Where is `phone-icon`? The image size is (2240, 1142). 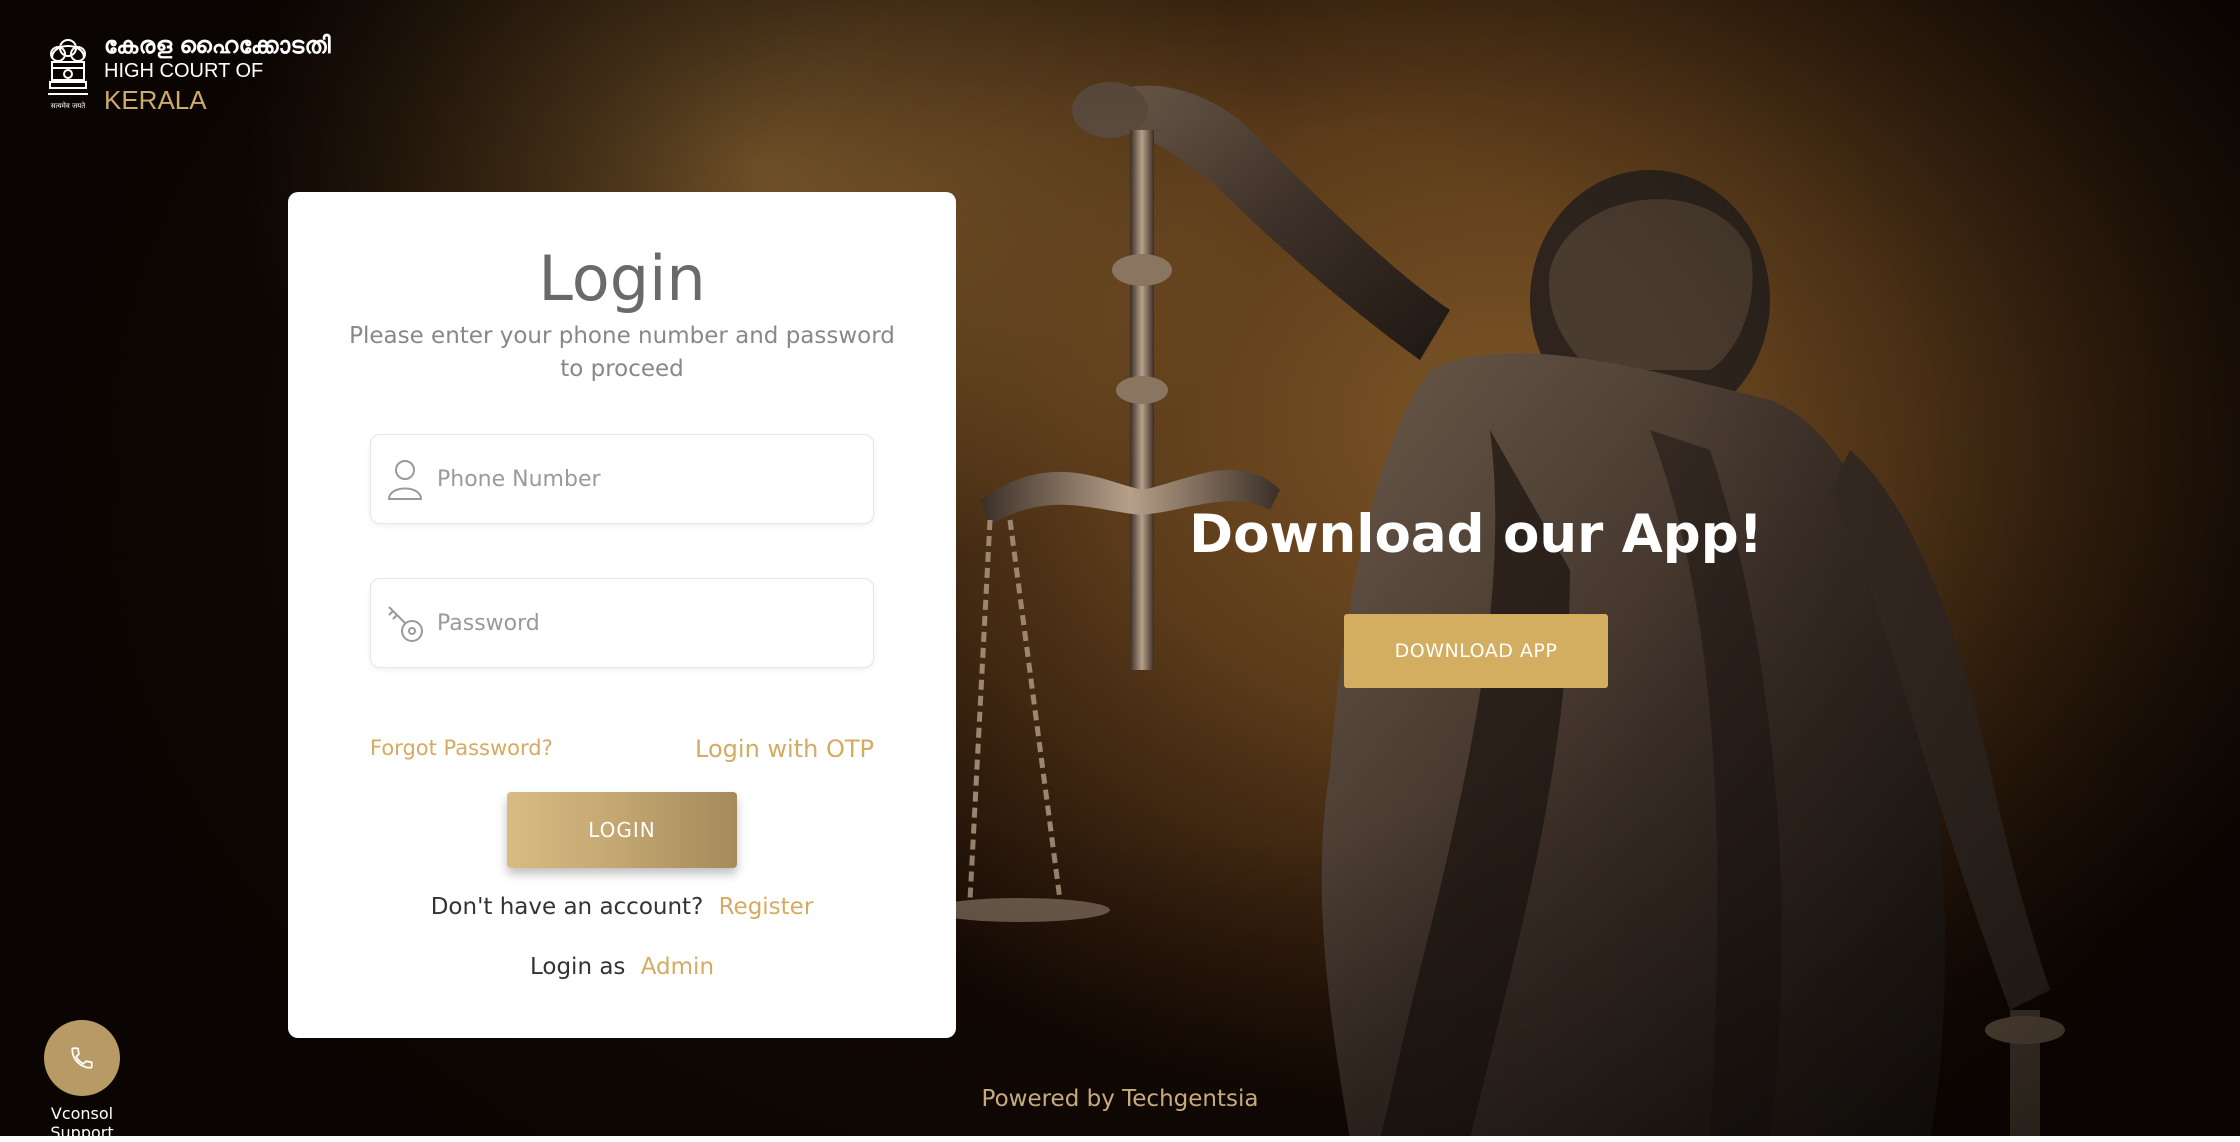
phone-icon is located at coordinates (82, 1058).